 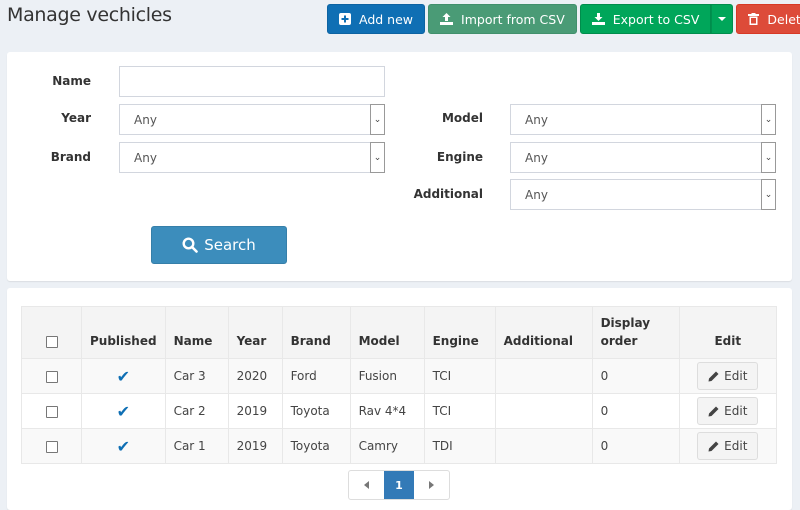 I want to click on table-row: ✔ Car 3 2020 Ford Fusion TCI 0 Edit, so click(x=399, y=376).